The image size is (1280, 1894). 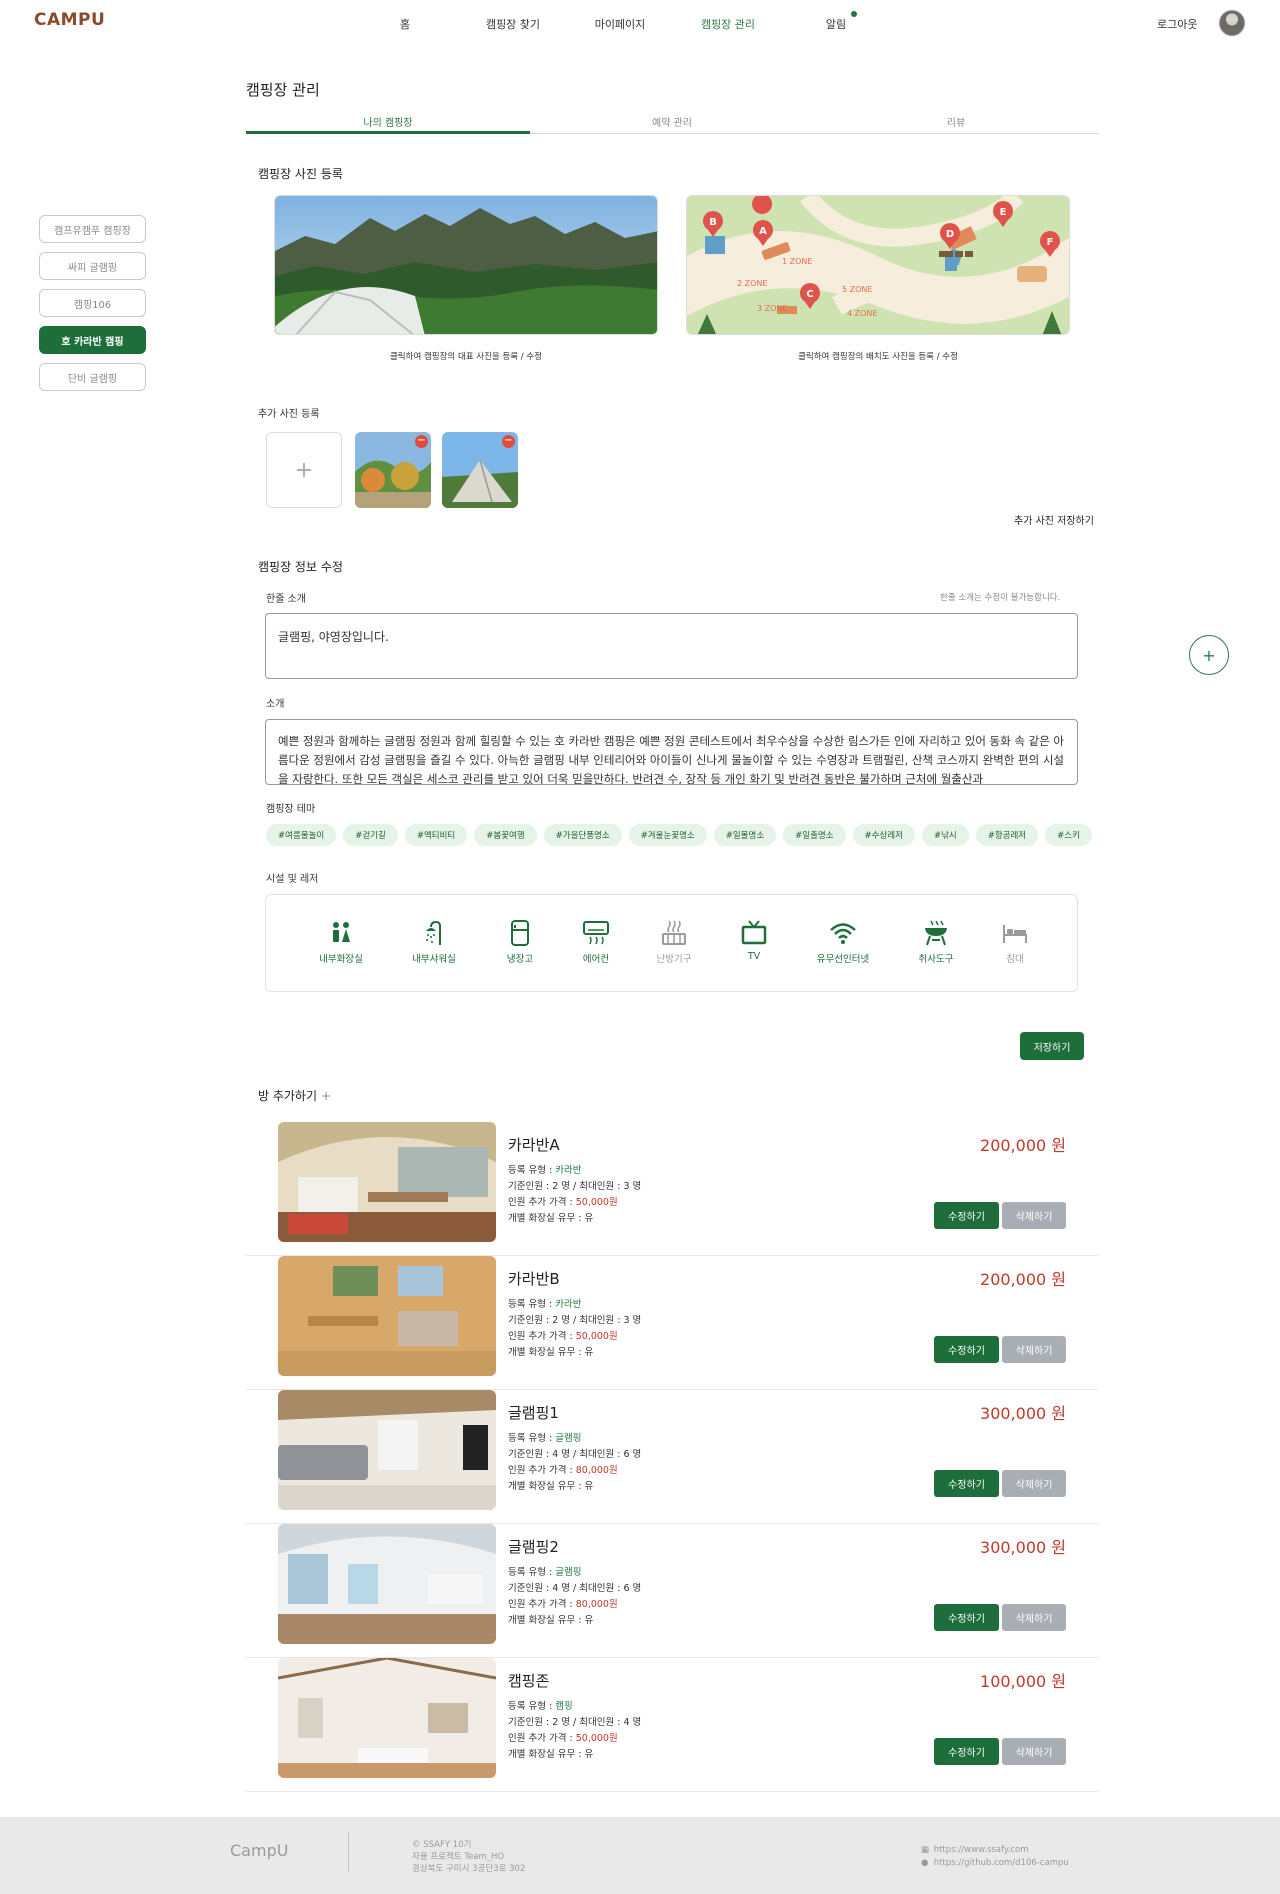 What do you see at coordinates (945, 835) in the screenshot?
I see `theme-tag: #낚시` at bounding box center [945, 835].